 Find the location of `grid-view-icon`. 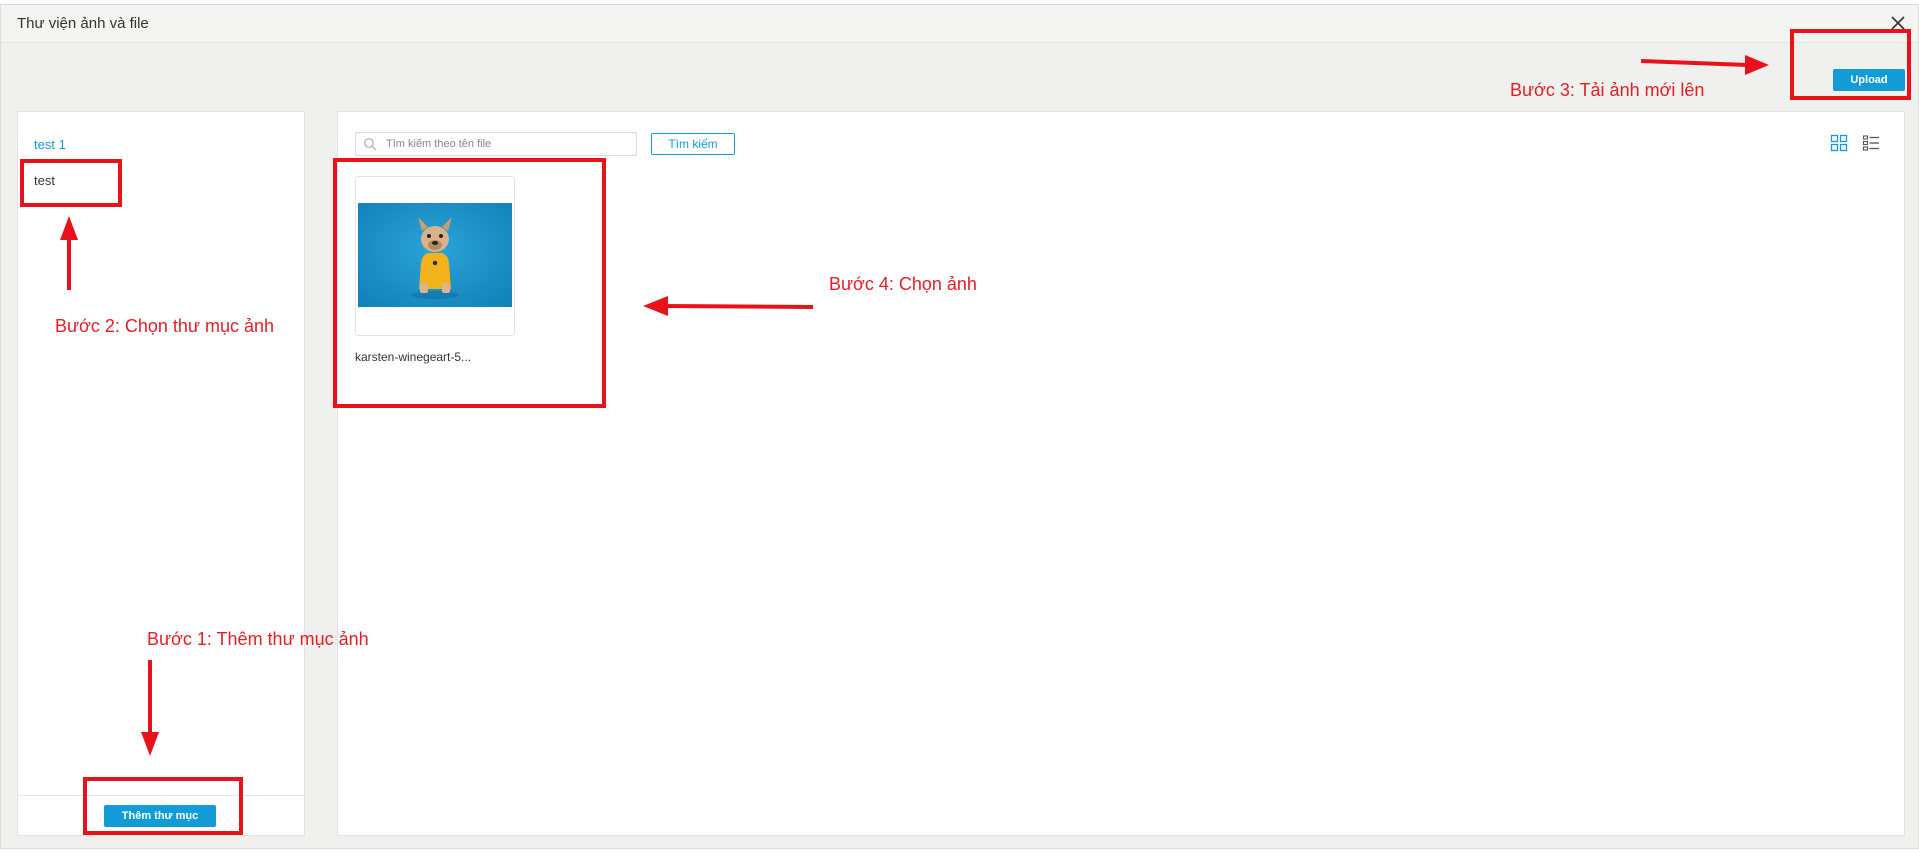

grid-view-icon is located at coordinates (1839, 143).